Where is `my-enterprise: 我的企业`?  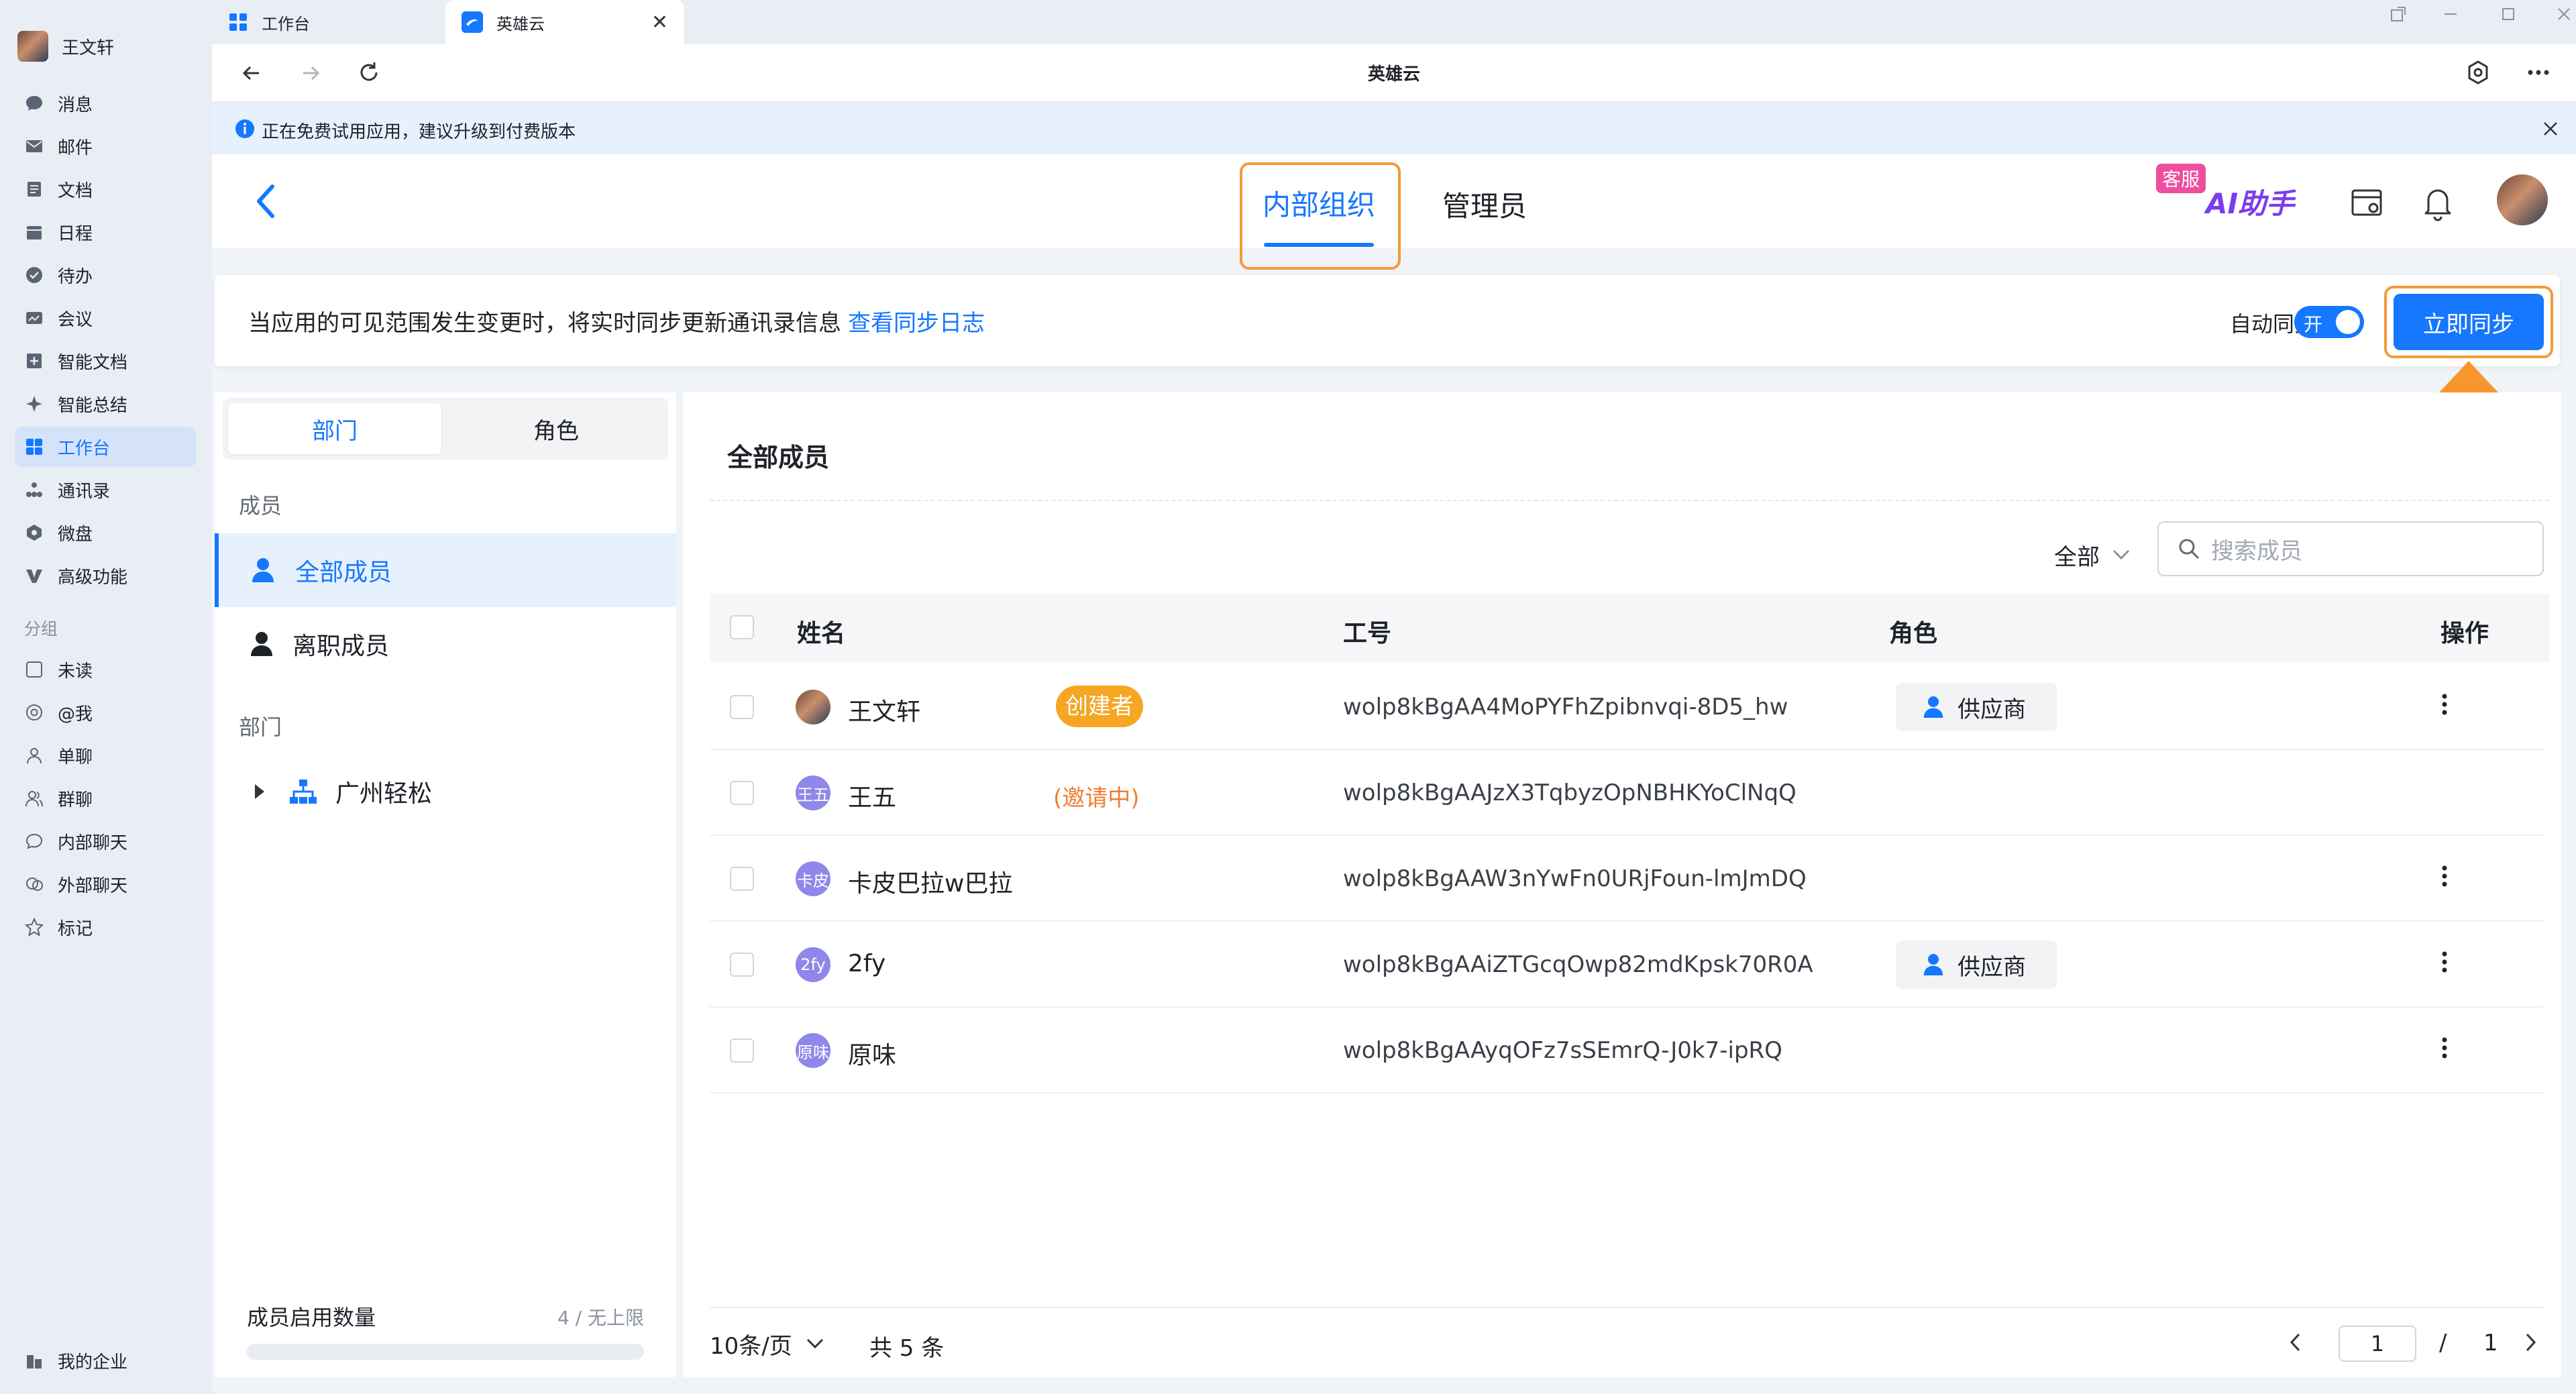
my-enterprise: 我的企业 is located at coordinates (105, 1360).